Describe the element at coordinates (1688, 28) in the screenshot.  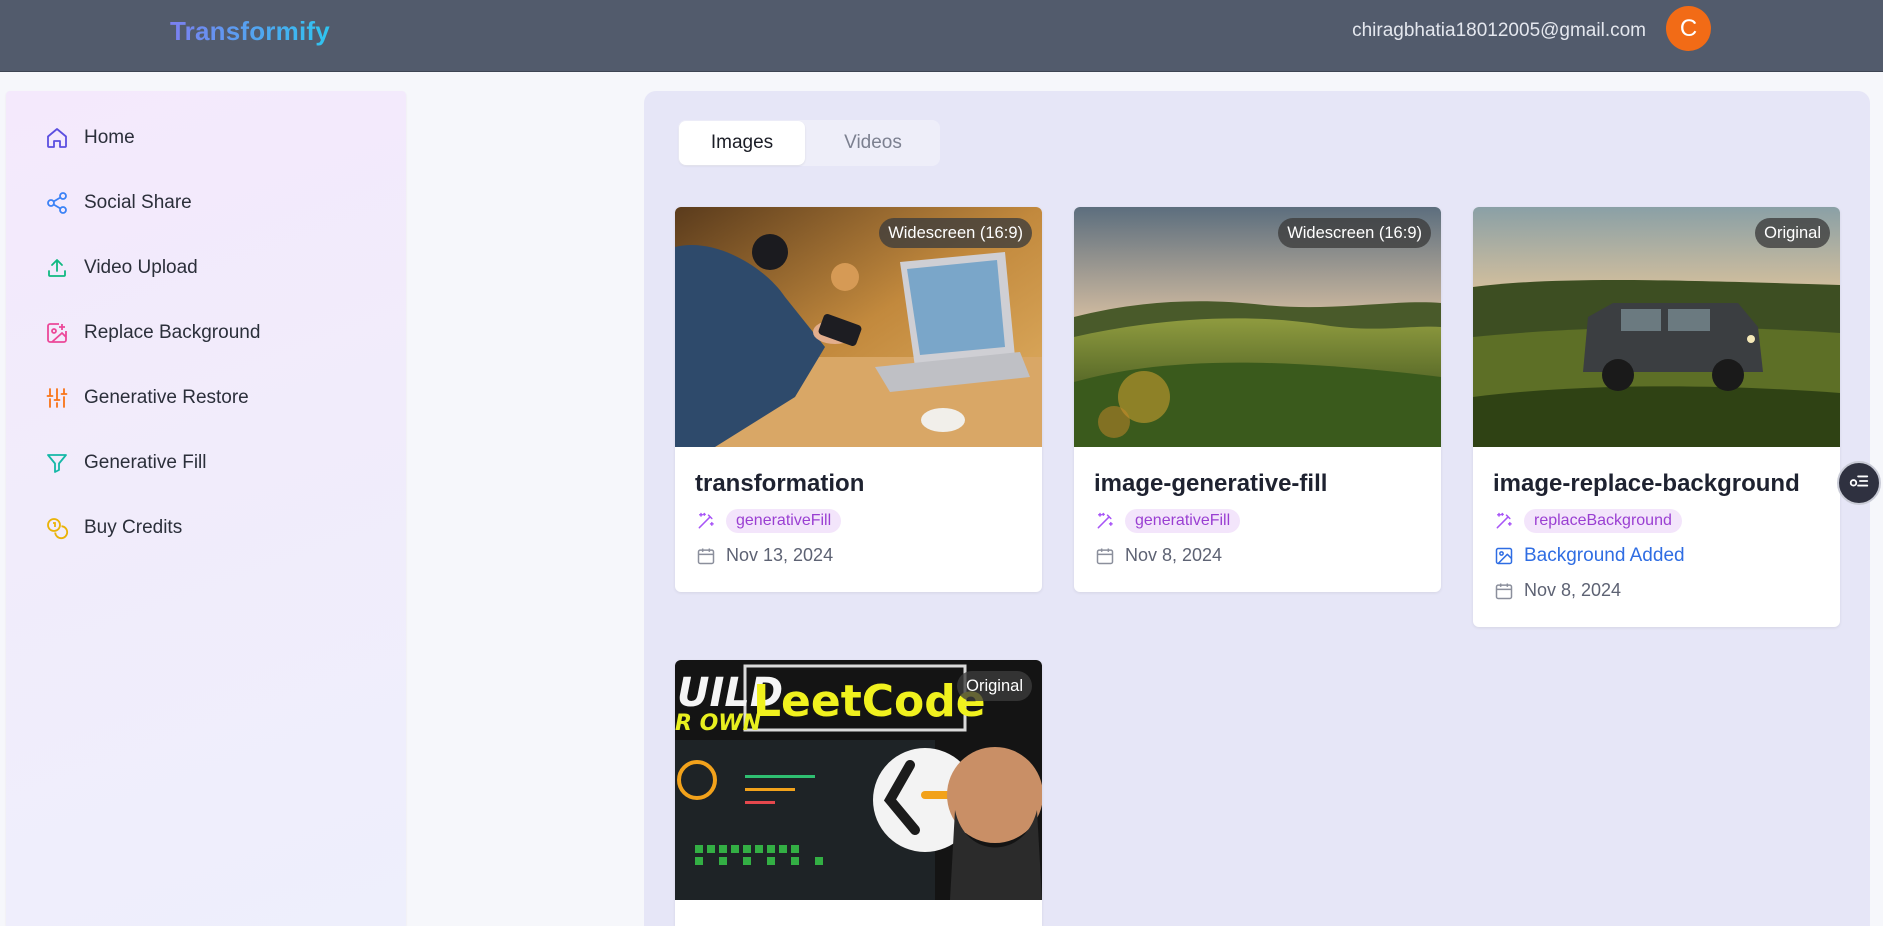
I see `user-avatar: C` at that location.